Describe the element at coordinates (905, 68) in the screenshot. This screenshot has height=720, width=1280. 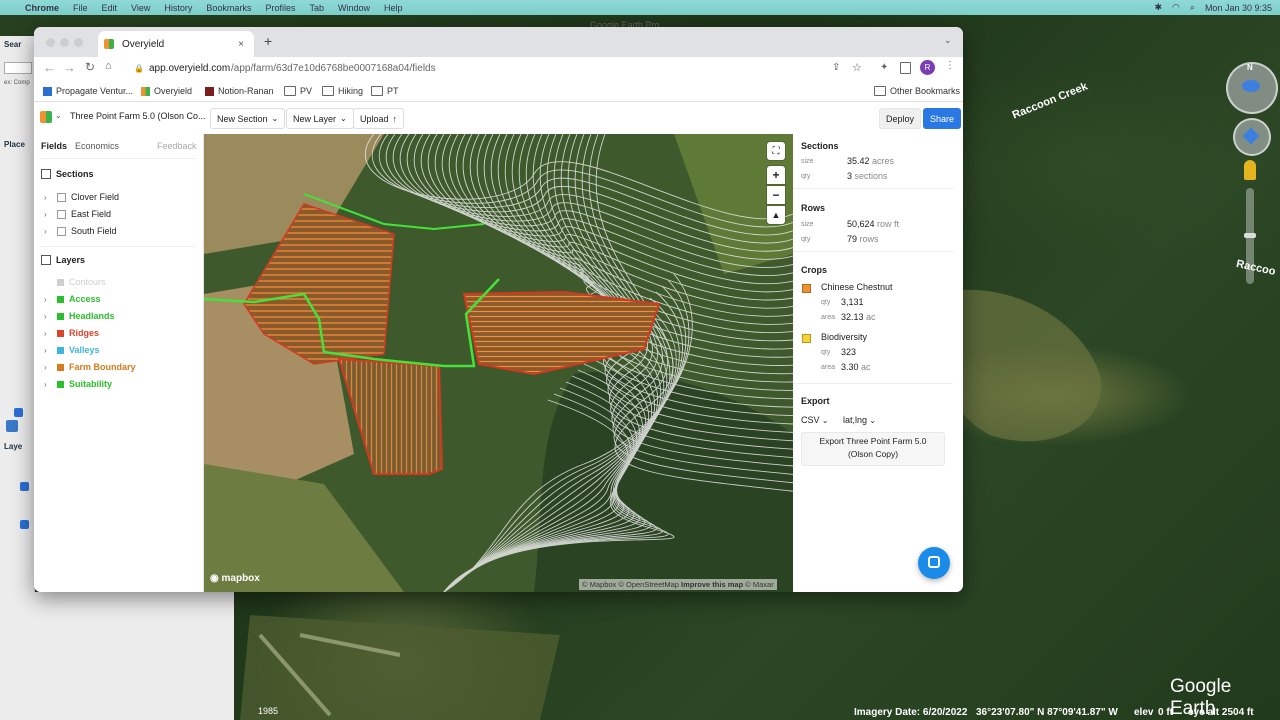
I see `side-panel-icon` at that location.